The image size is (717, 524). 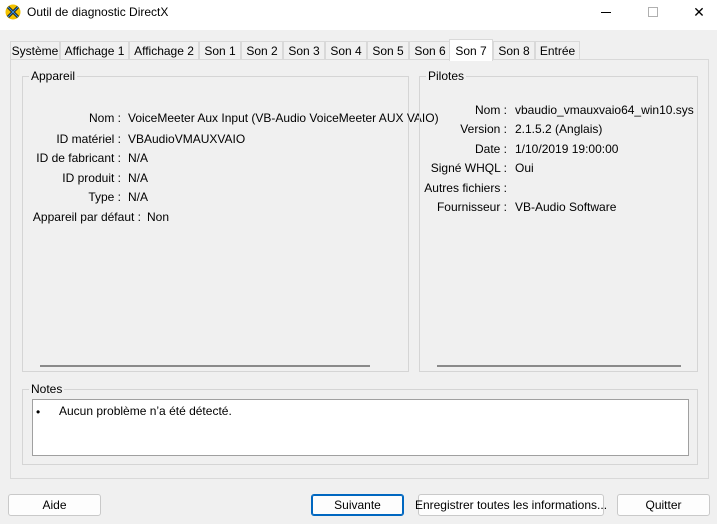 I want to click on next-button: Suivante, so click(x=357, y=505).